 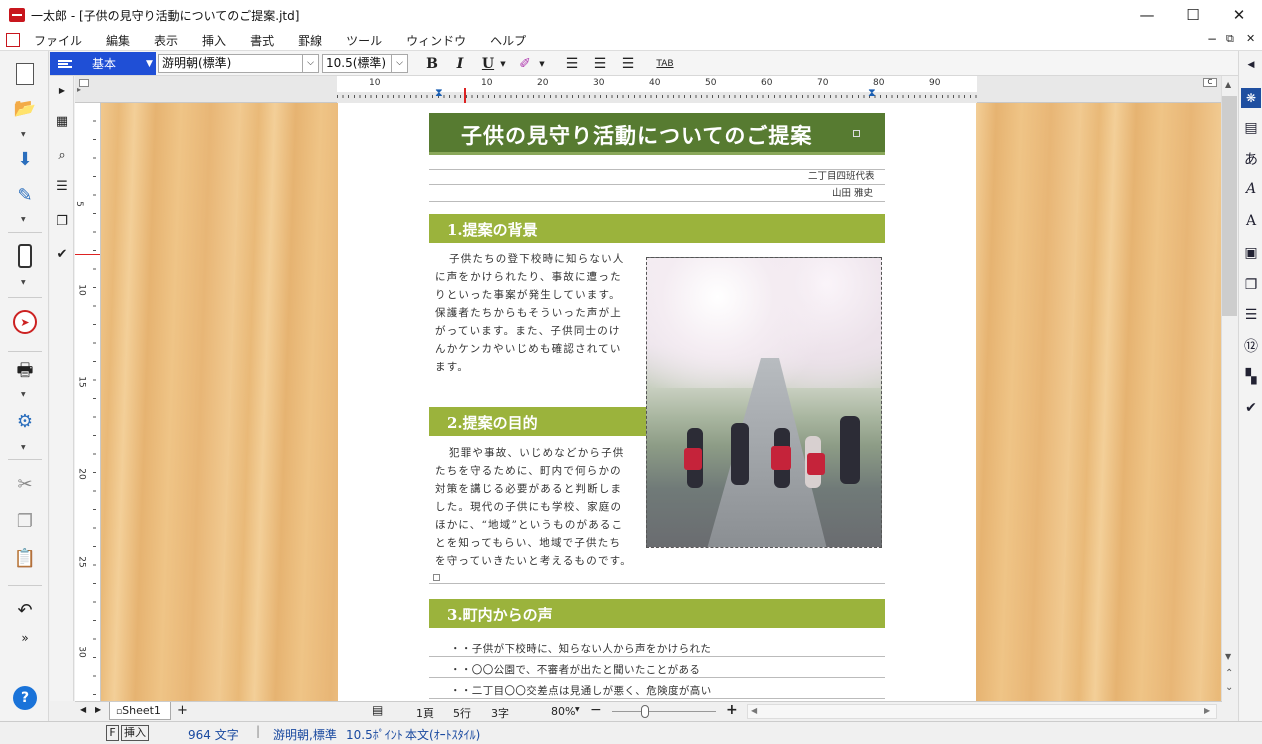 What do you see at coordinates (182, 710) in the screenshot?
I see `add-sheet-button: +` at bounding box center [182, 710].